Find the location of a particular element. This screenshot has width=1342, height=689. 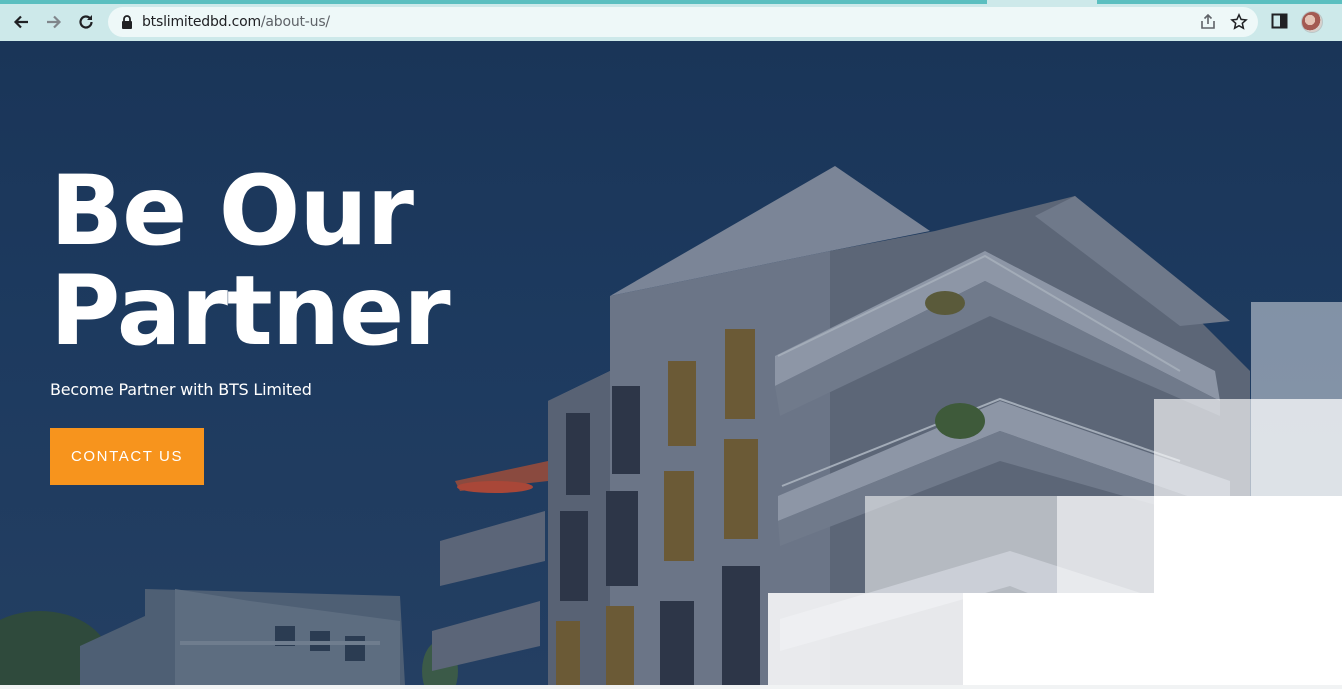

forward-button is located at coordinates (54, 22).